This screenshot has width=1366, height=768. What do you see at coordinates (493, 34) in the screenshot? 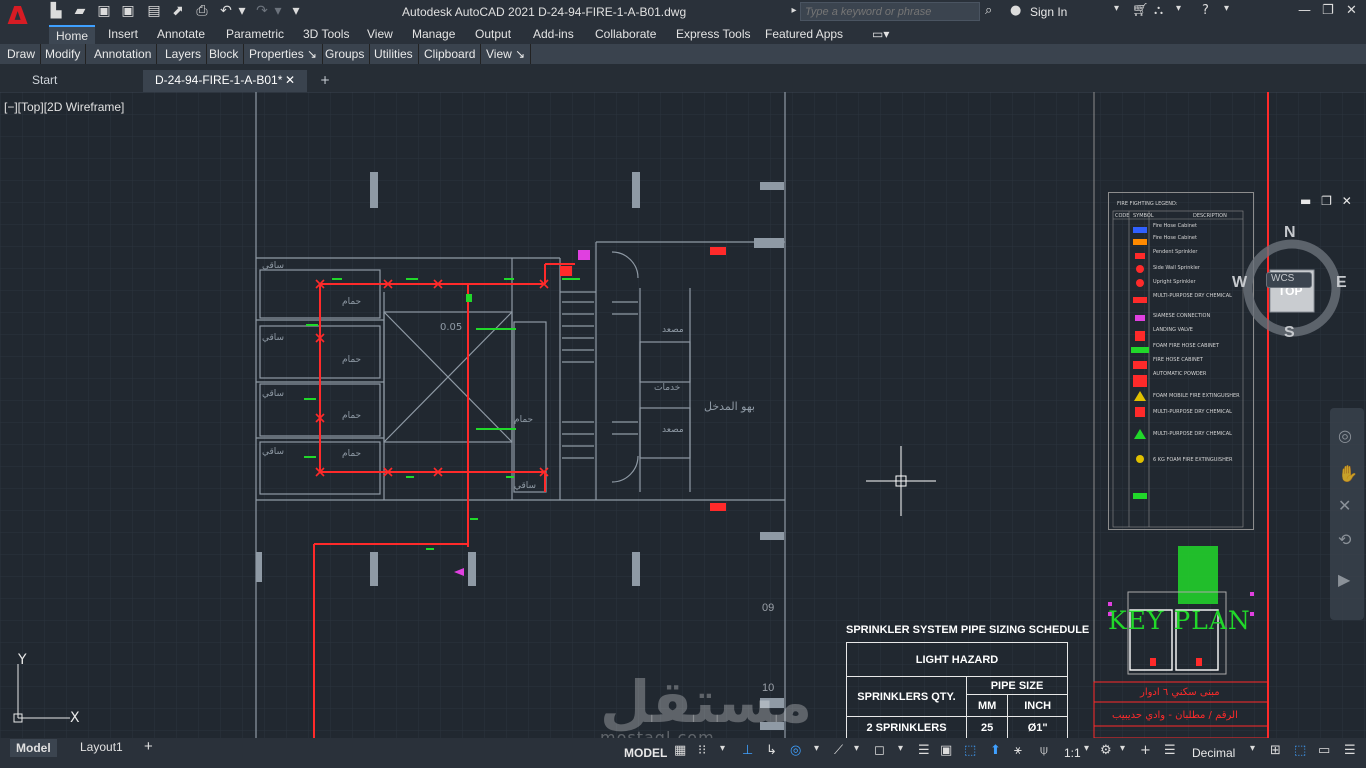
I see `tab-output: Output` at bounding box center [493, 34].